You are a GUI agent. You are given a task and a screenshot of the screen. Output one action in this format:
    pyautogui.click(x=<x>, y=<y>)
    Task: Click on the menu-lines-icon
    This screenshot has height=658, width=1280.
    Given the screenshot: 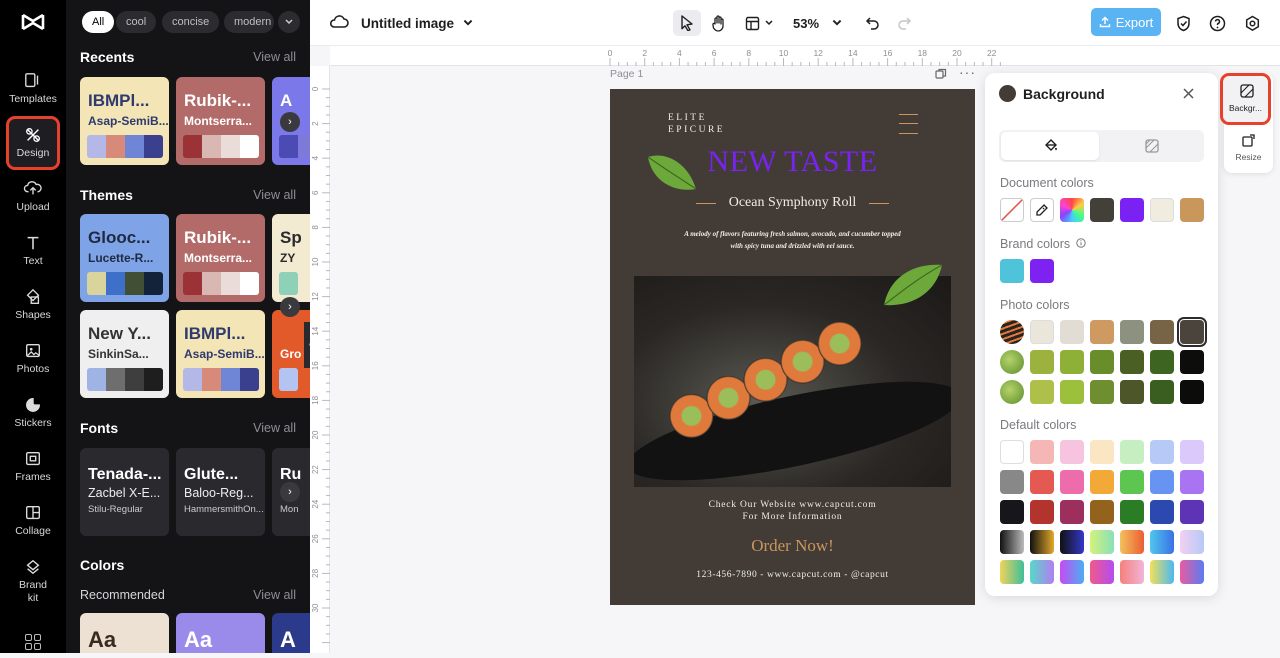 What is the action you would take?
    pyautogui.click(x=908, y=124)
    